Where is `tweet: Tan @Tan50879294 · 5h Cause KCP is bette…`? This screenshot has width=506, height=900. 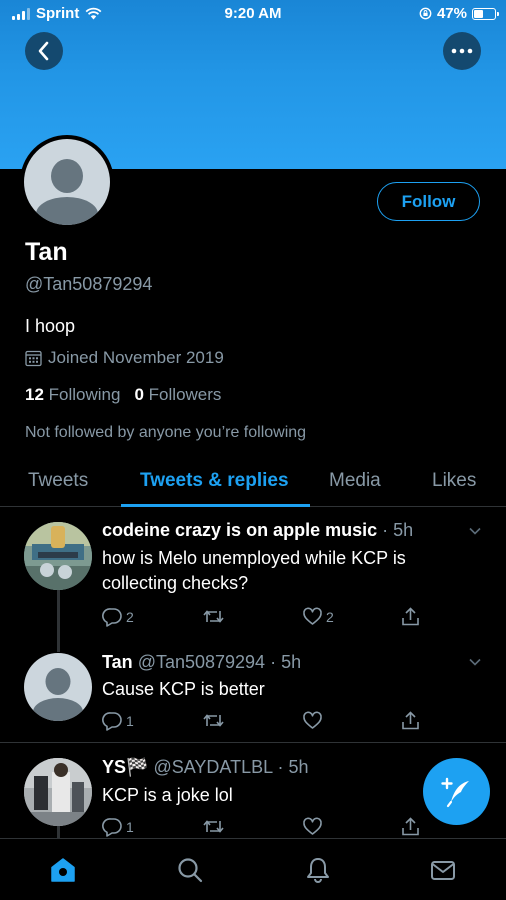 tweet: Tan @Tan50879294 · 5h Cause KCP is bette… is located at coordinates (253, 693).